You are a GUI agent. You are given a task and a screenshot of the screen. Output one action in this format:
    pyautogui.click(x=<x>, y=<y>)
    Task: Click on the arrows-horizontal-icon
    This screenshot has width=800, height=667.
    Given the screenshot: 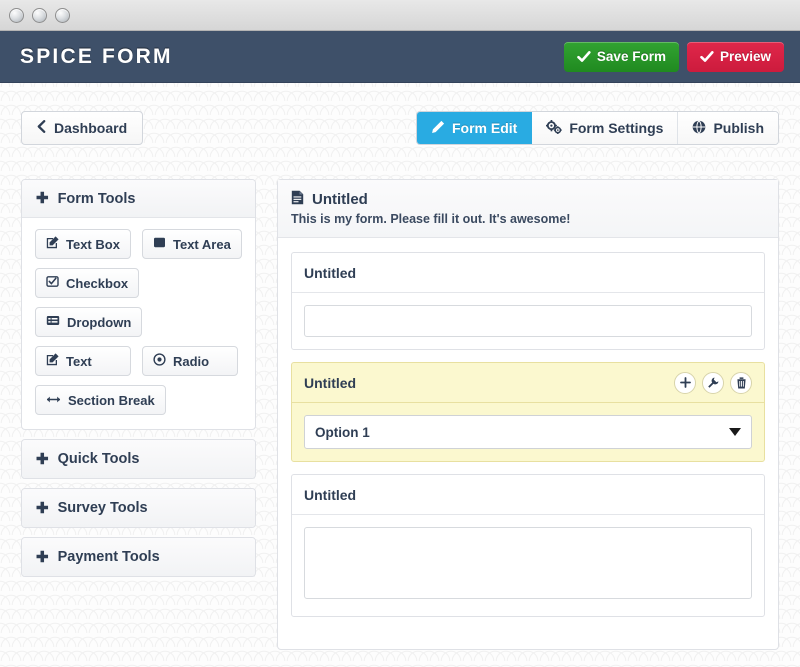 What is the action you would take?
    pyautogui.click(x=53, y=400)
    